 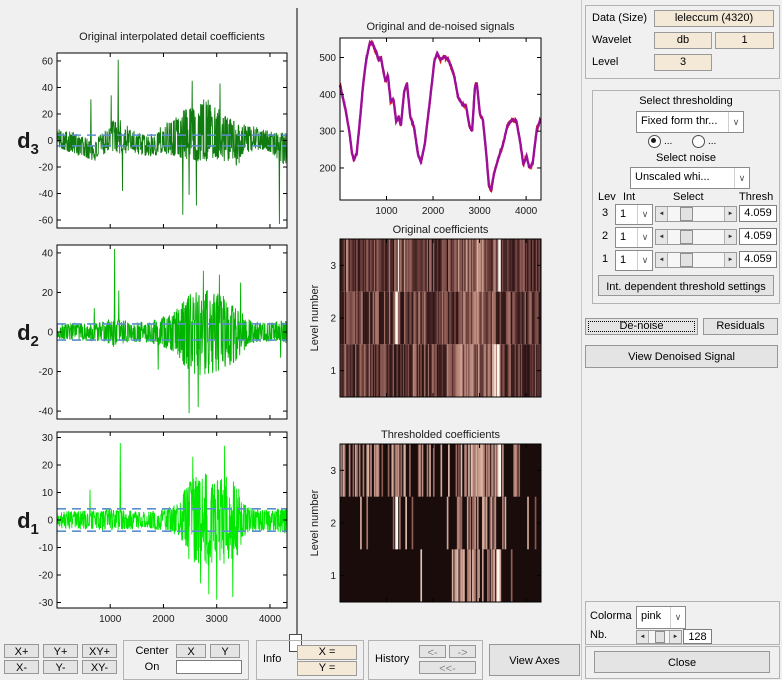 What do you see at coordinates (21, 651) in the screenshot?
I see `zoom-x-plus-button: X+` at bounding box center [21, 651].